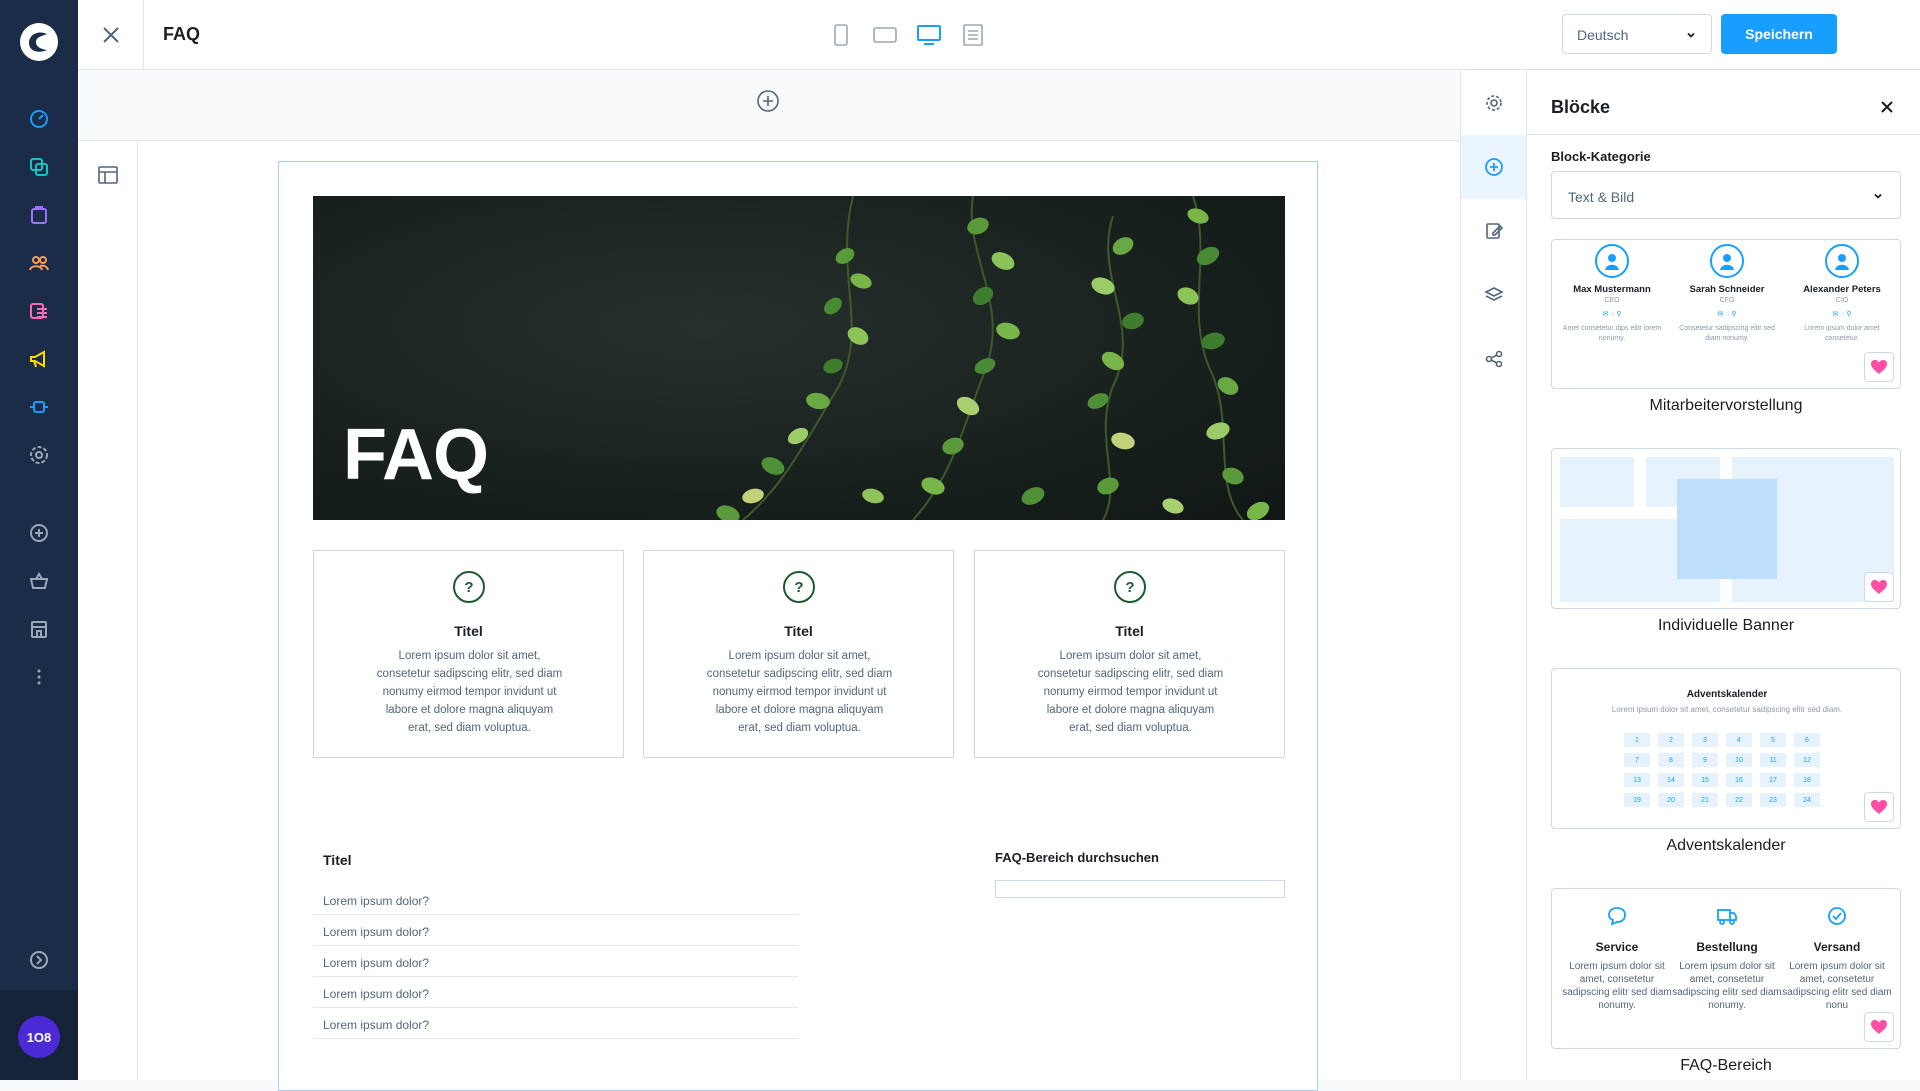 The height and width of the screenshot is (1091, 1920). Describe the element at coordinates (1723, 103) in the screenshot. I see `panel-header: Blöcke` at that location.